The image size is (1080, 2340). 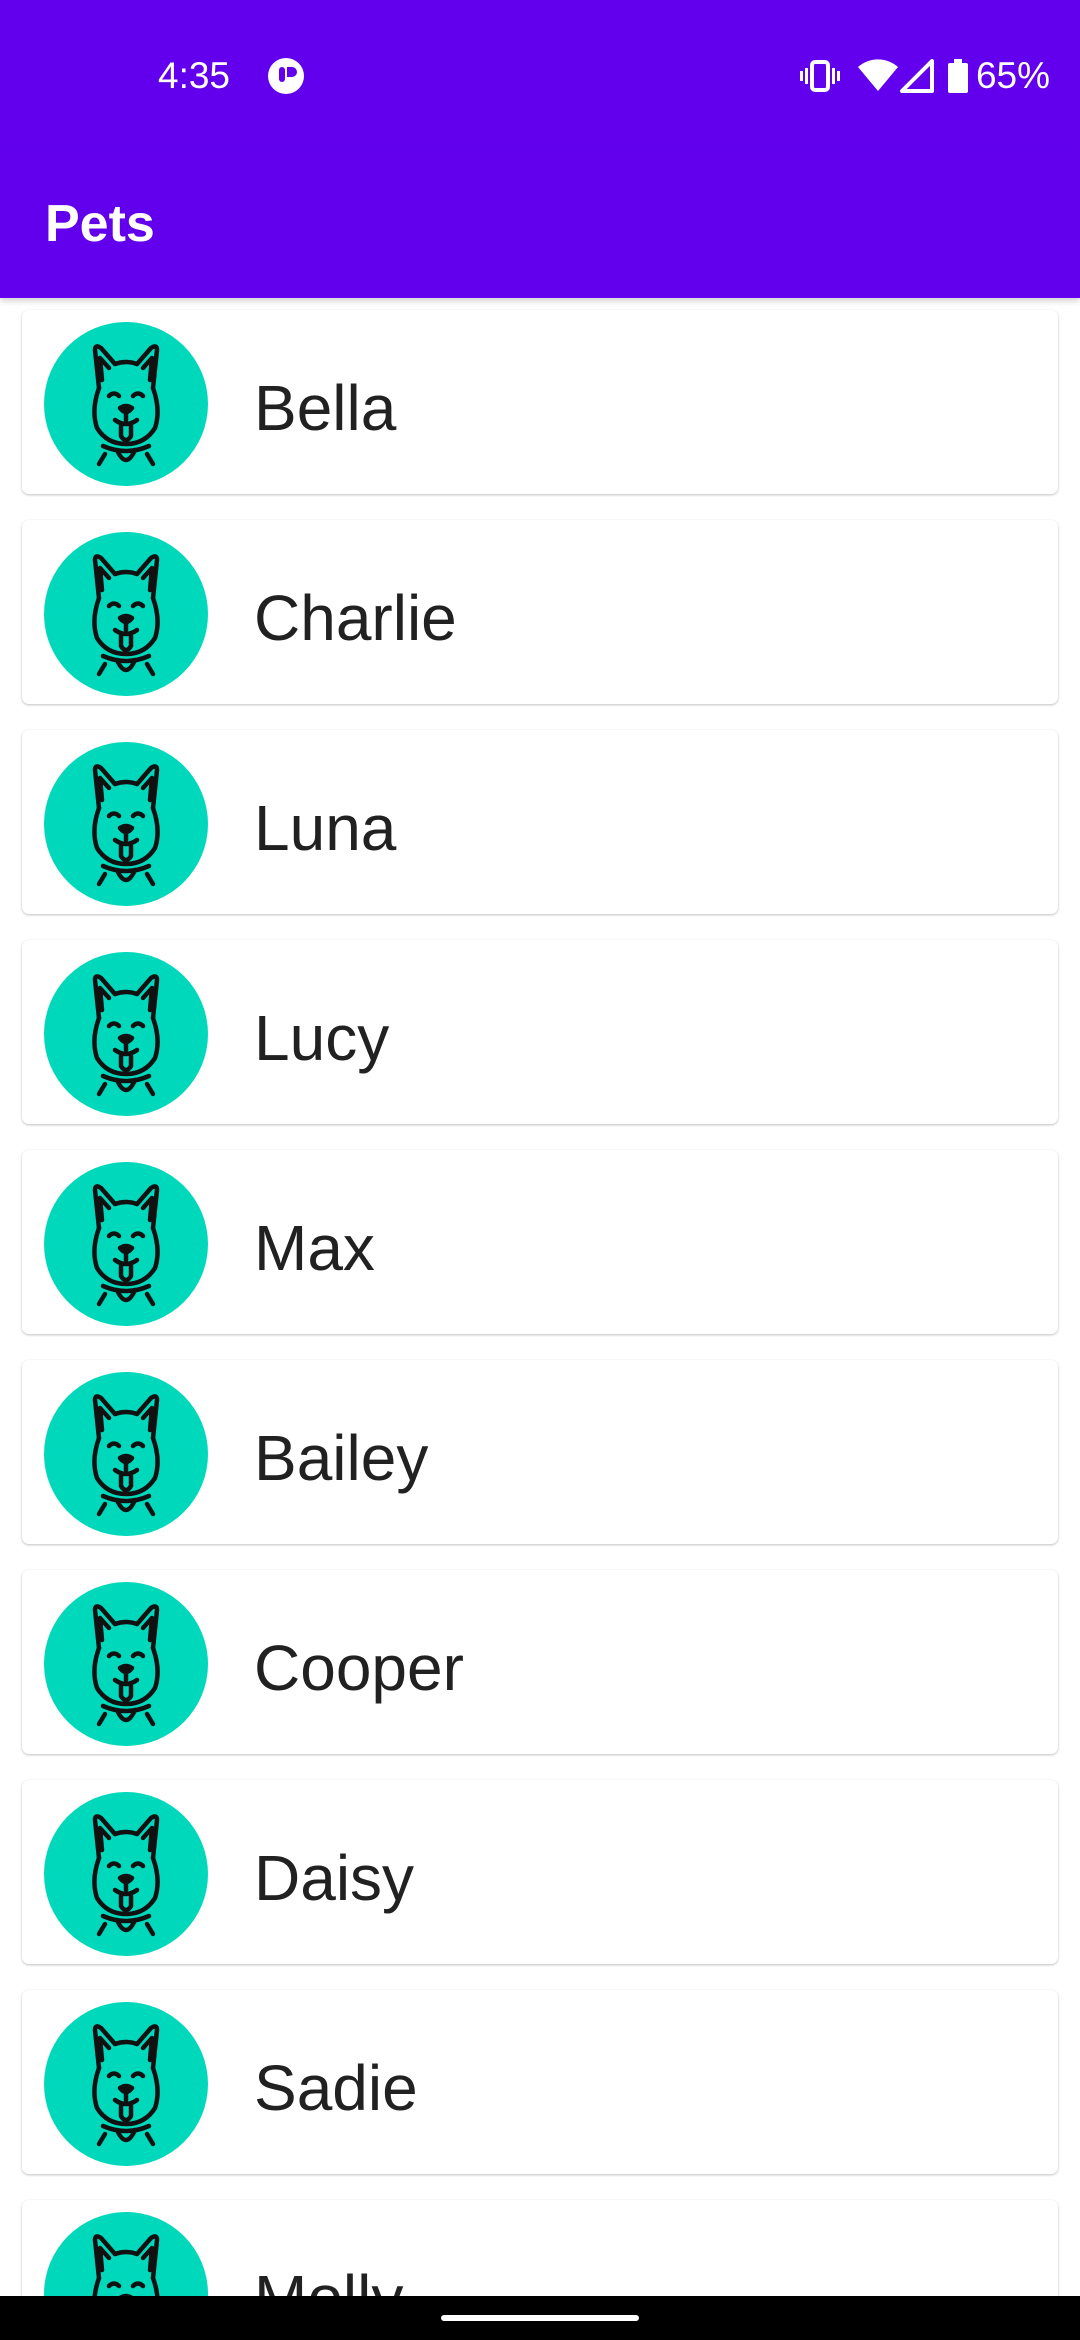 I want to click on list-item: Luna, so click(x=540, y=822).